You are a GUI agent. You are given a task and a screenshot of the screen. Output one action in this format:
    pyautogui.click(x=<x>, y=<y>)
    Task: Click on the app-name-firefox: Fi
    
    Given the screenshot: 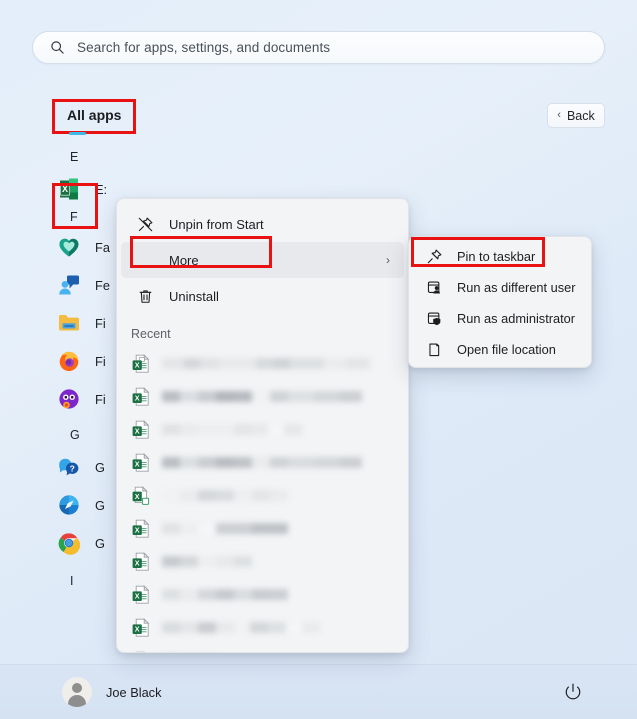 What is the action you would take?
    pyautogui.click(x=100, y=361)
    